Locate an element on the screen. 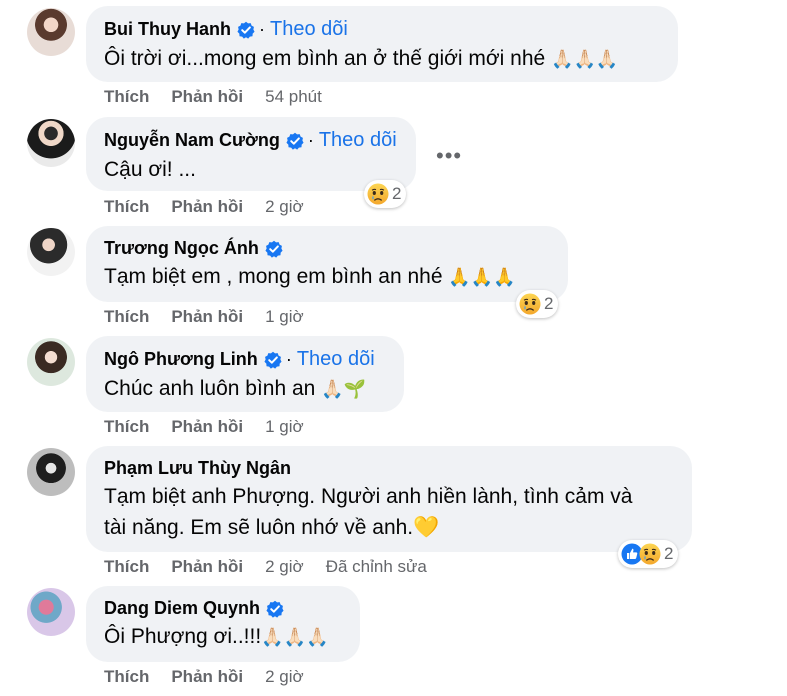  commenter-name: Dang Diem Quynh is located at coordinates (182, 608).